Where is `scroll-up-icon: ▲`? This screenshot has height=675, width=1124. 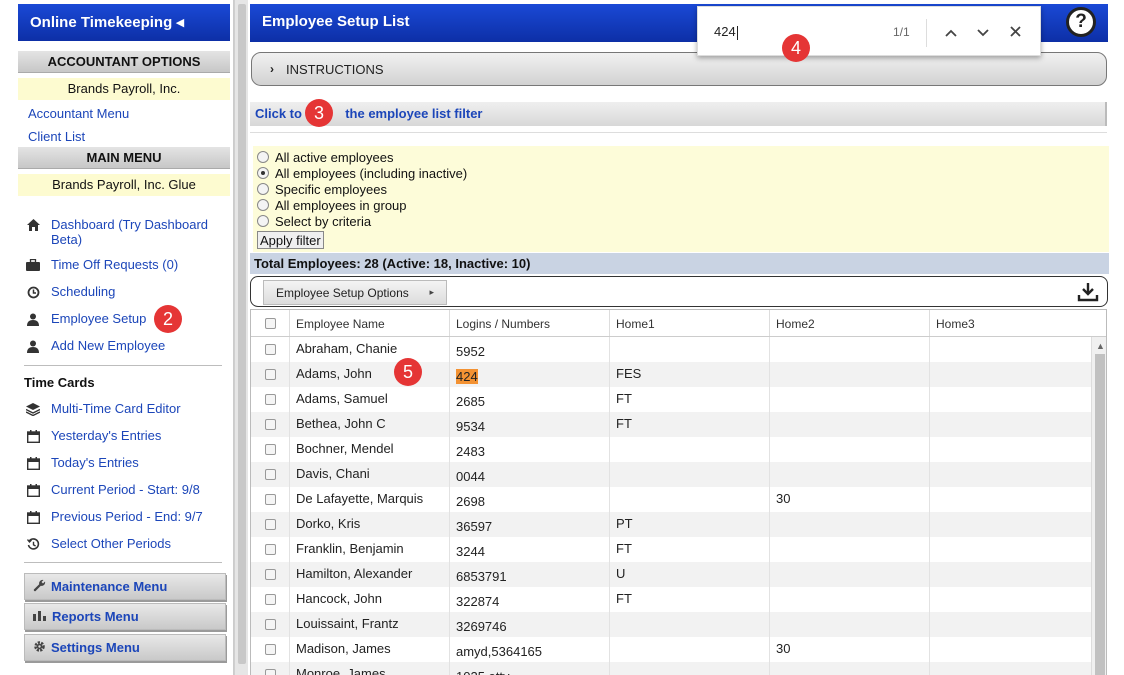 scroll-up-icon: ▲ is located at coordinates (1100, 346).